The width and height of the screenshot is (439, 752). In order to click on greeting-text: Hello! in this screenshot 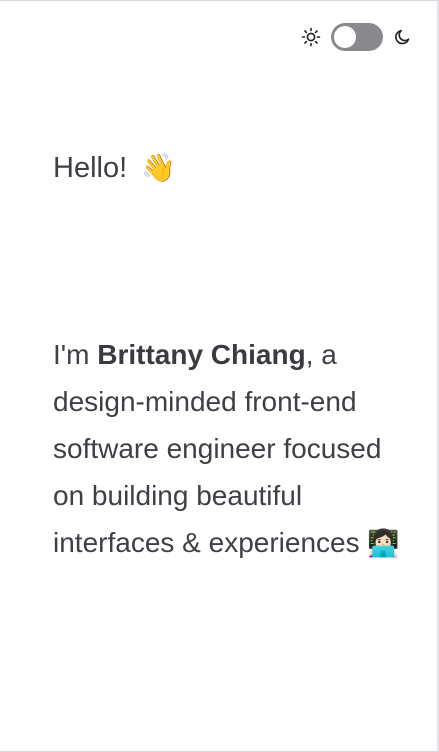, I will do `click(90, 168)`.